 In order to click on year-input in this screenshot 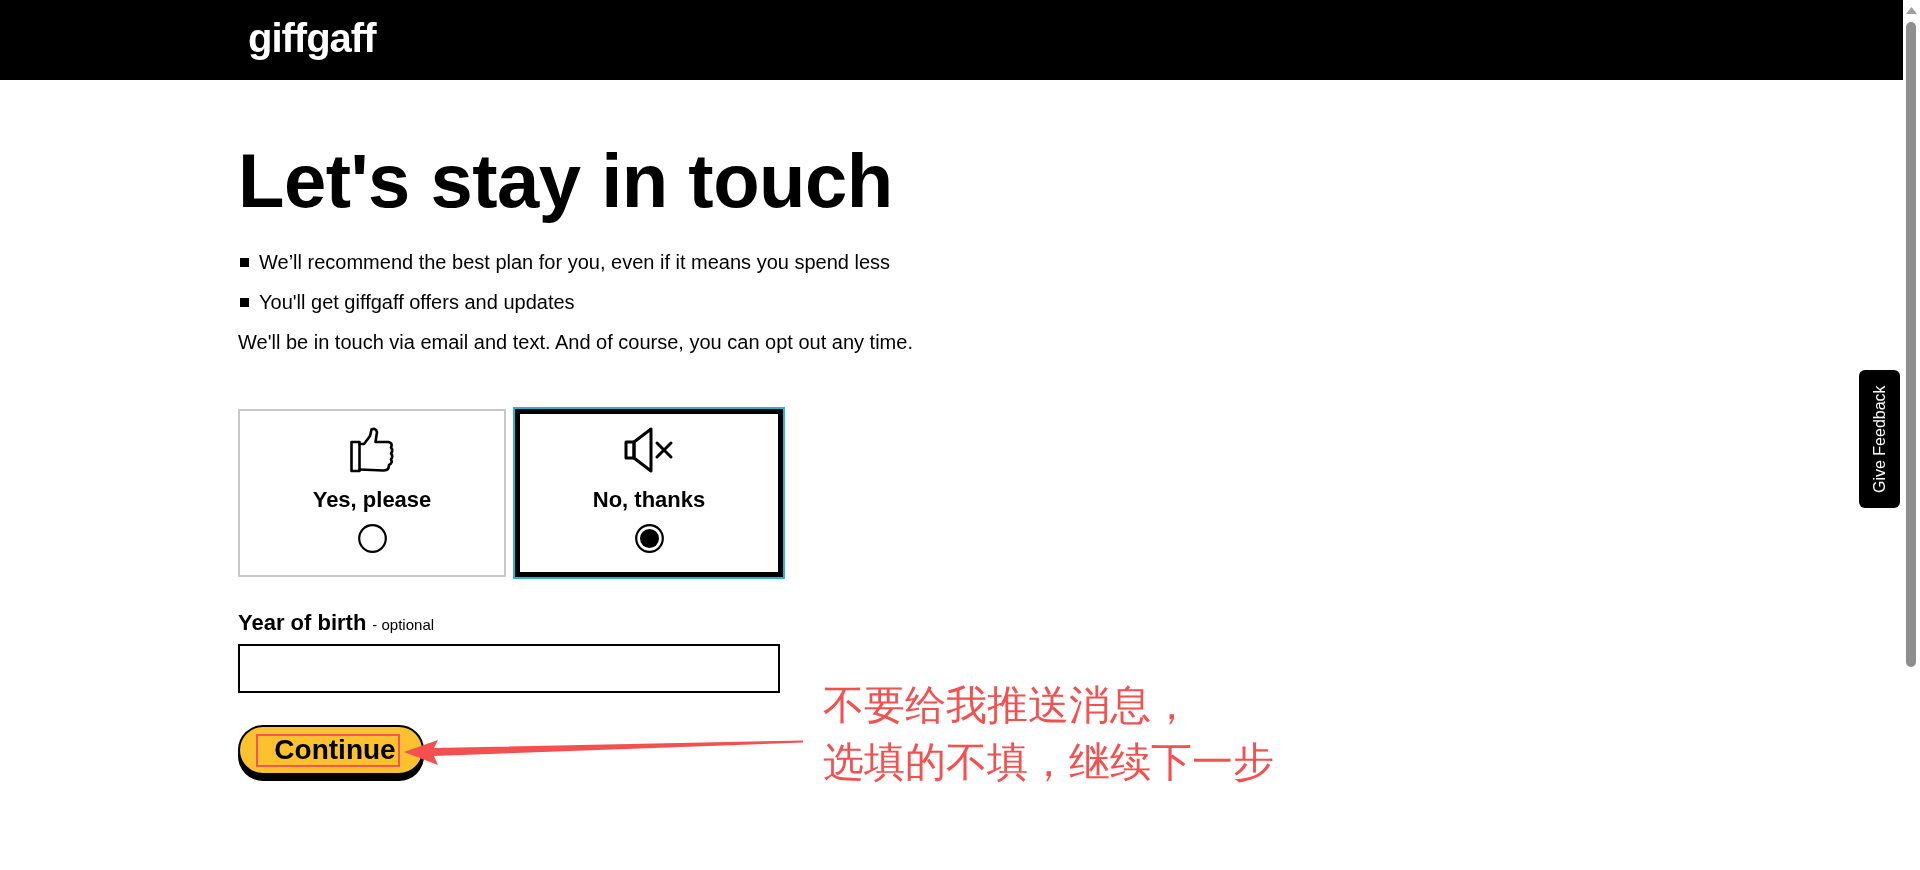, I will do `click(509, 668)`.